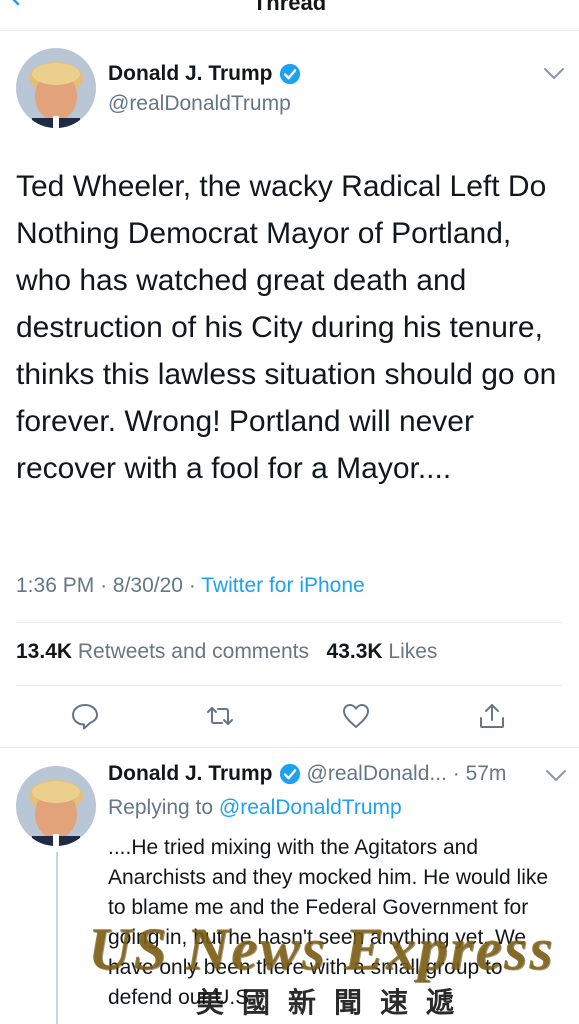 The height and width of the screenshot is (1024, 579). I want to click on tweet-stats: 13.4K Retweets and comments 43.3K Likes, so click(226, 652).